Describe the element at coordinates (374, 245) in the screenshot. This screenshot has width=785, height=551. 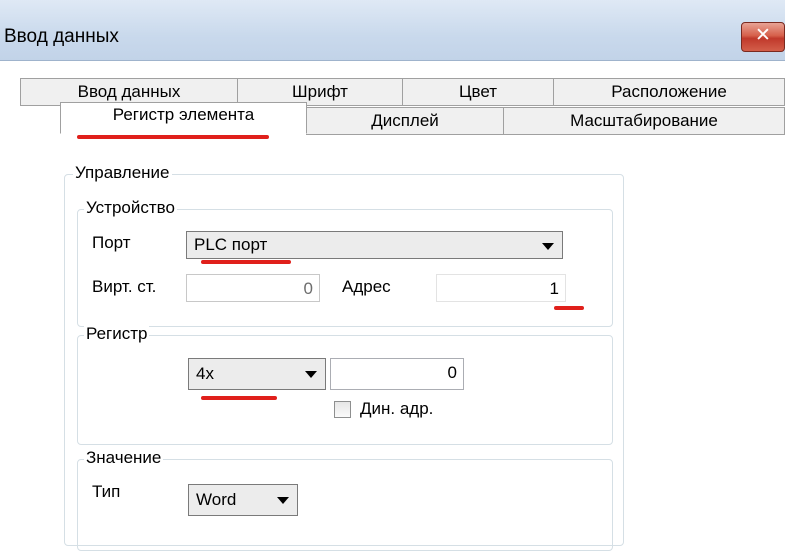
I see `port-select: PLC порт` at that location.